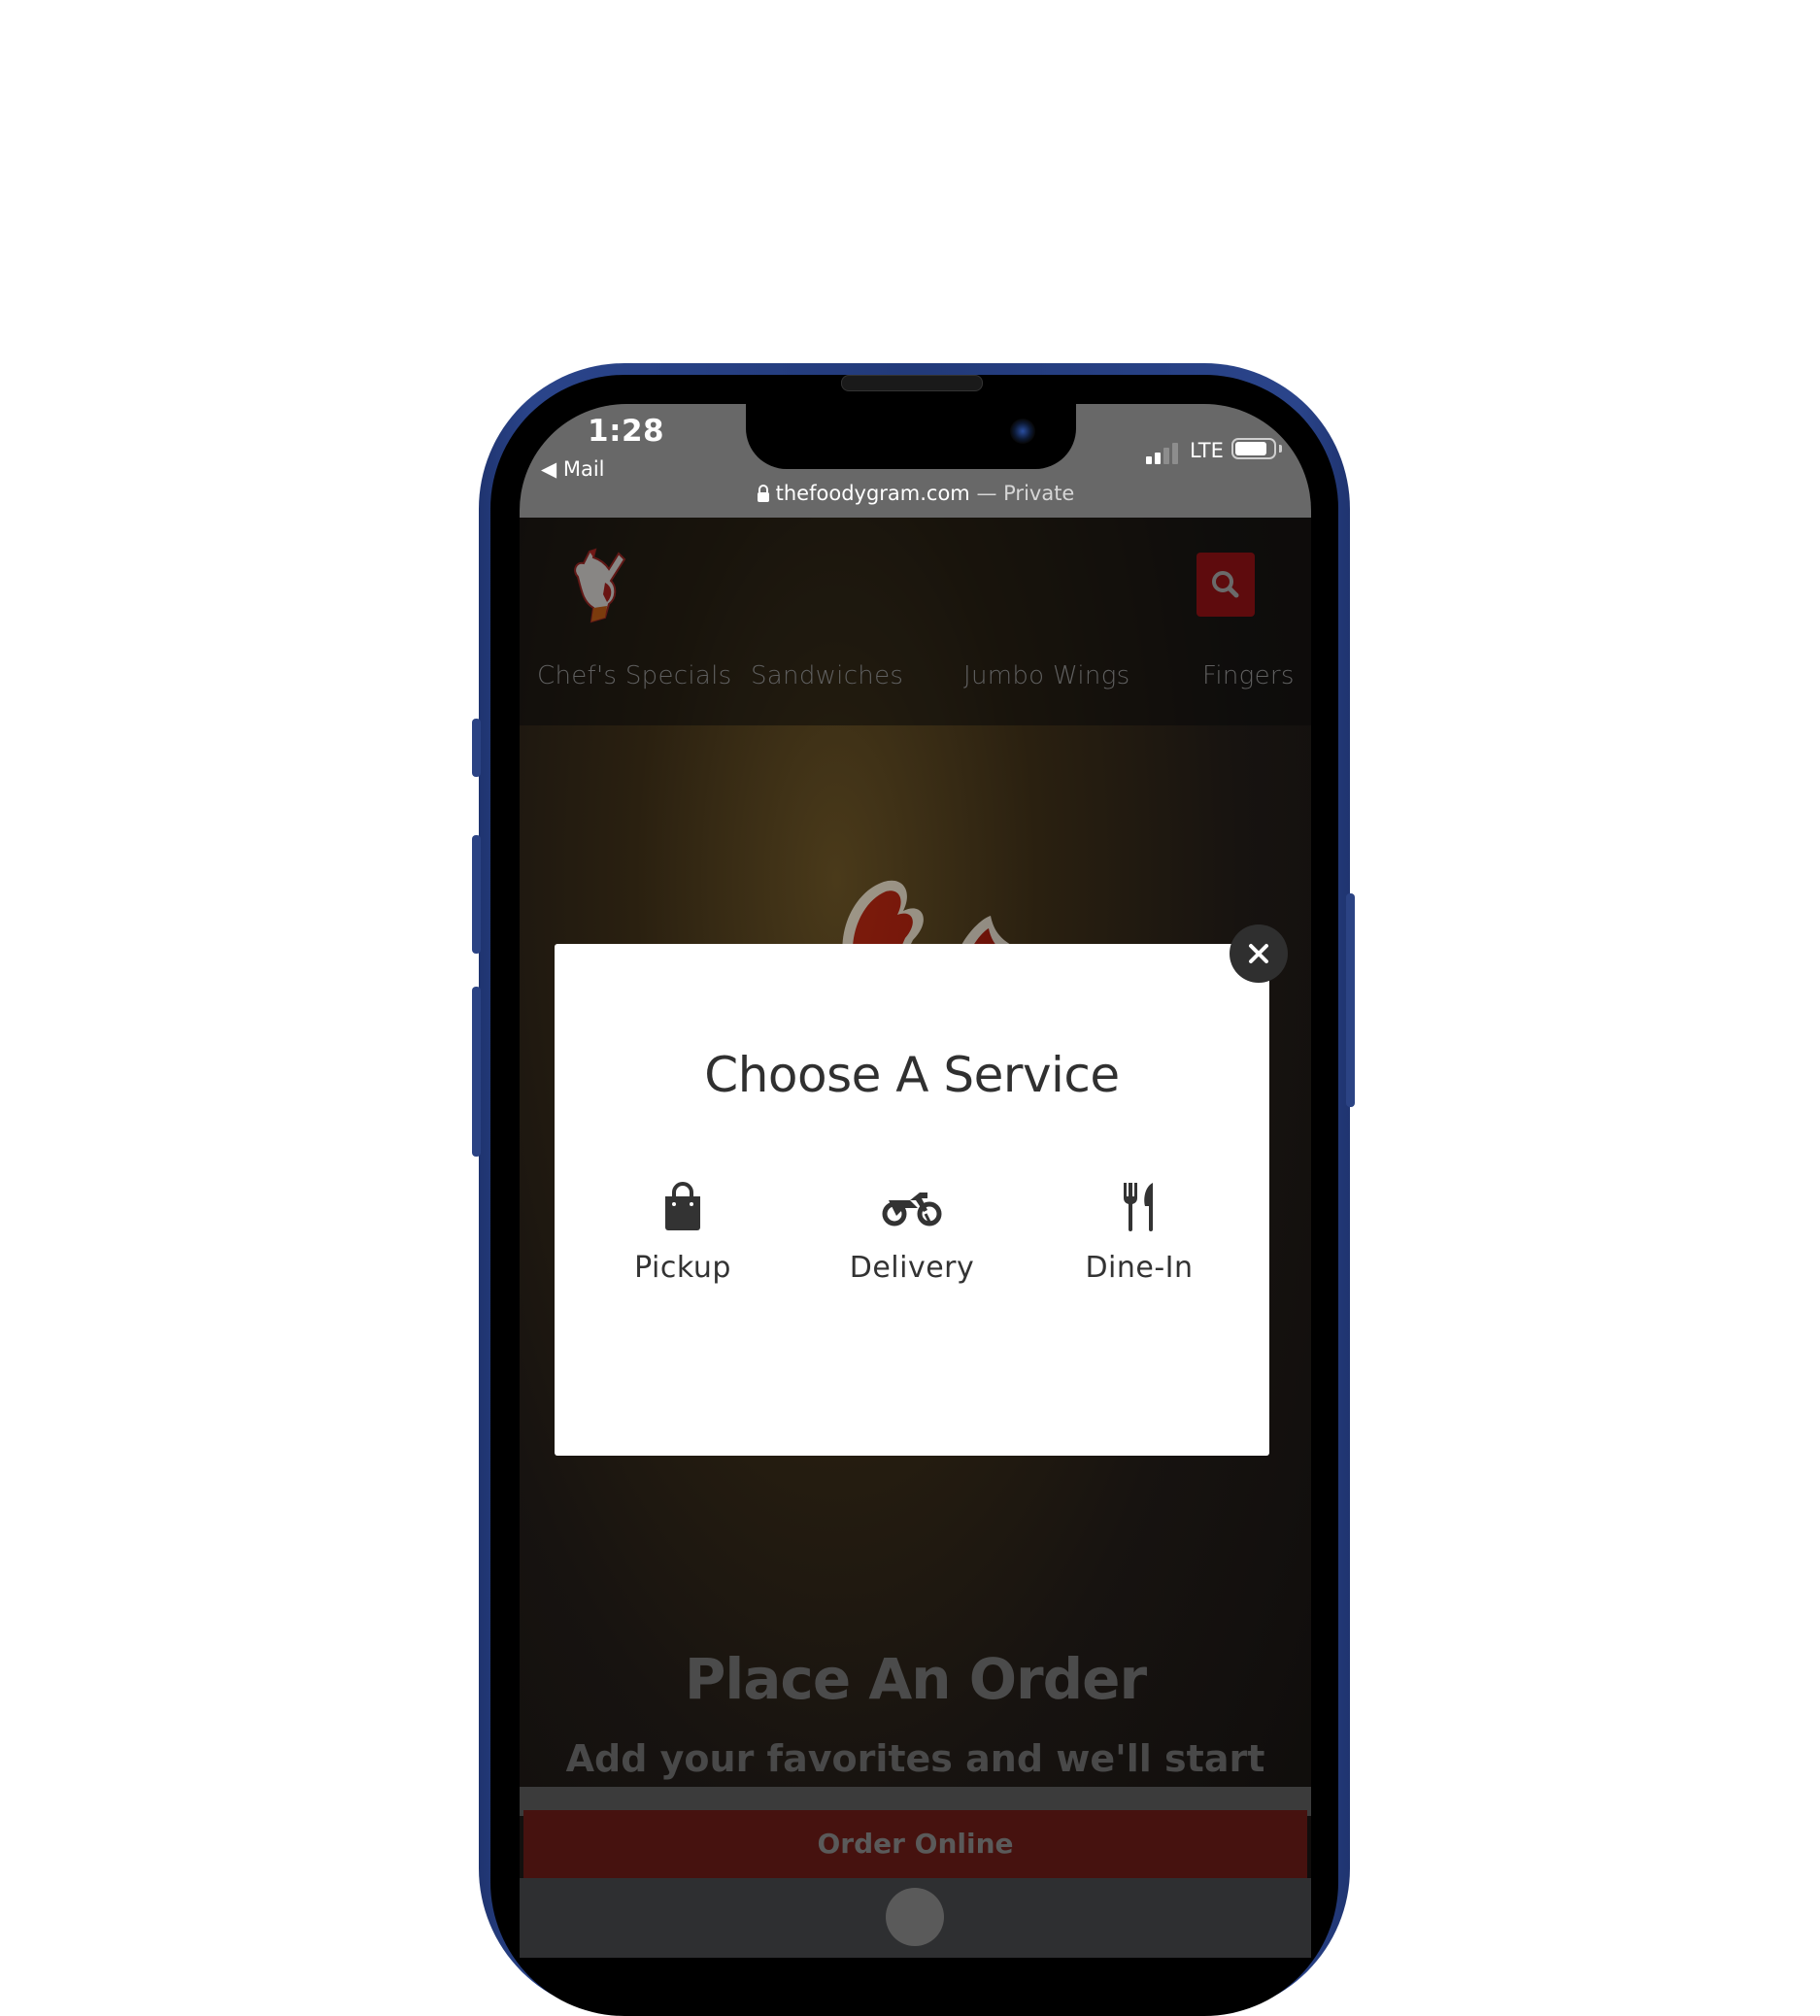  I want to click on mute-switch, so click(476, 748).